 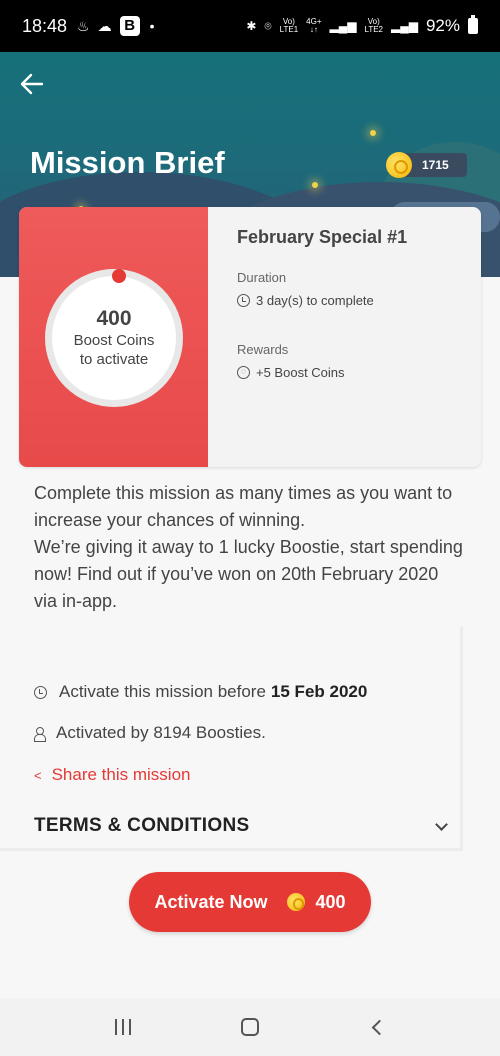 I want to click on notification-icon: ♨, so click(x=83, y=25).